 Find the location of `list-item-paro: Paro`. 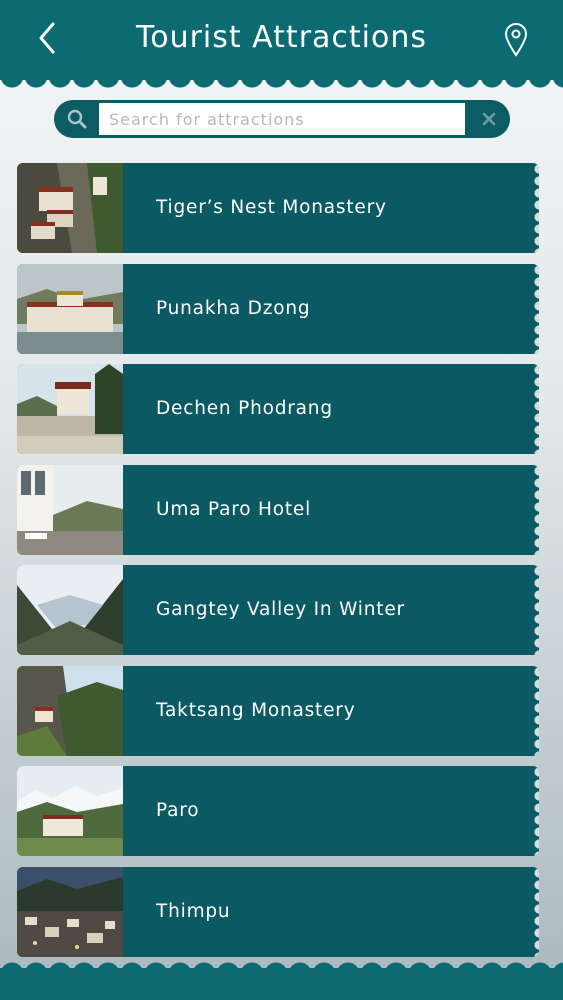

list-item-paro: Paro is located at coordinates (278, 811).